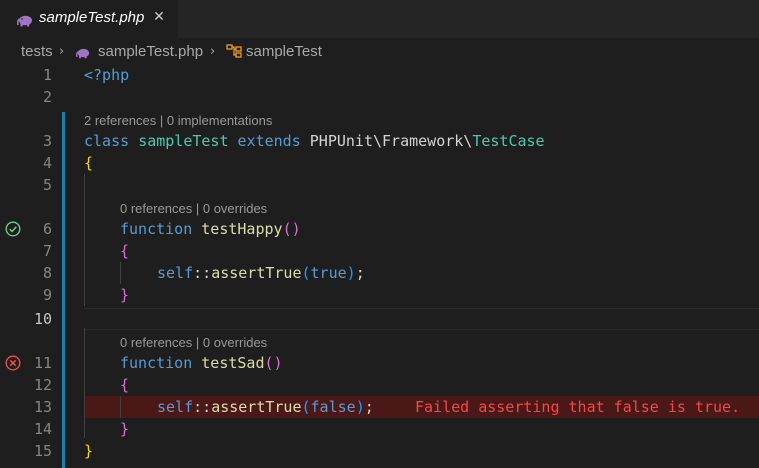 This screenshot has width=759, height=468. Describe the element at coordinates (47, 97) in the screenshot. I see `line-number: 2` at that location.